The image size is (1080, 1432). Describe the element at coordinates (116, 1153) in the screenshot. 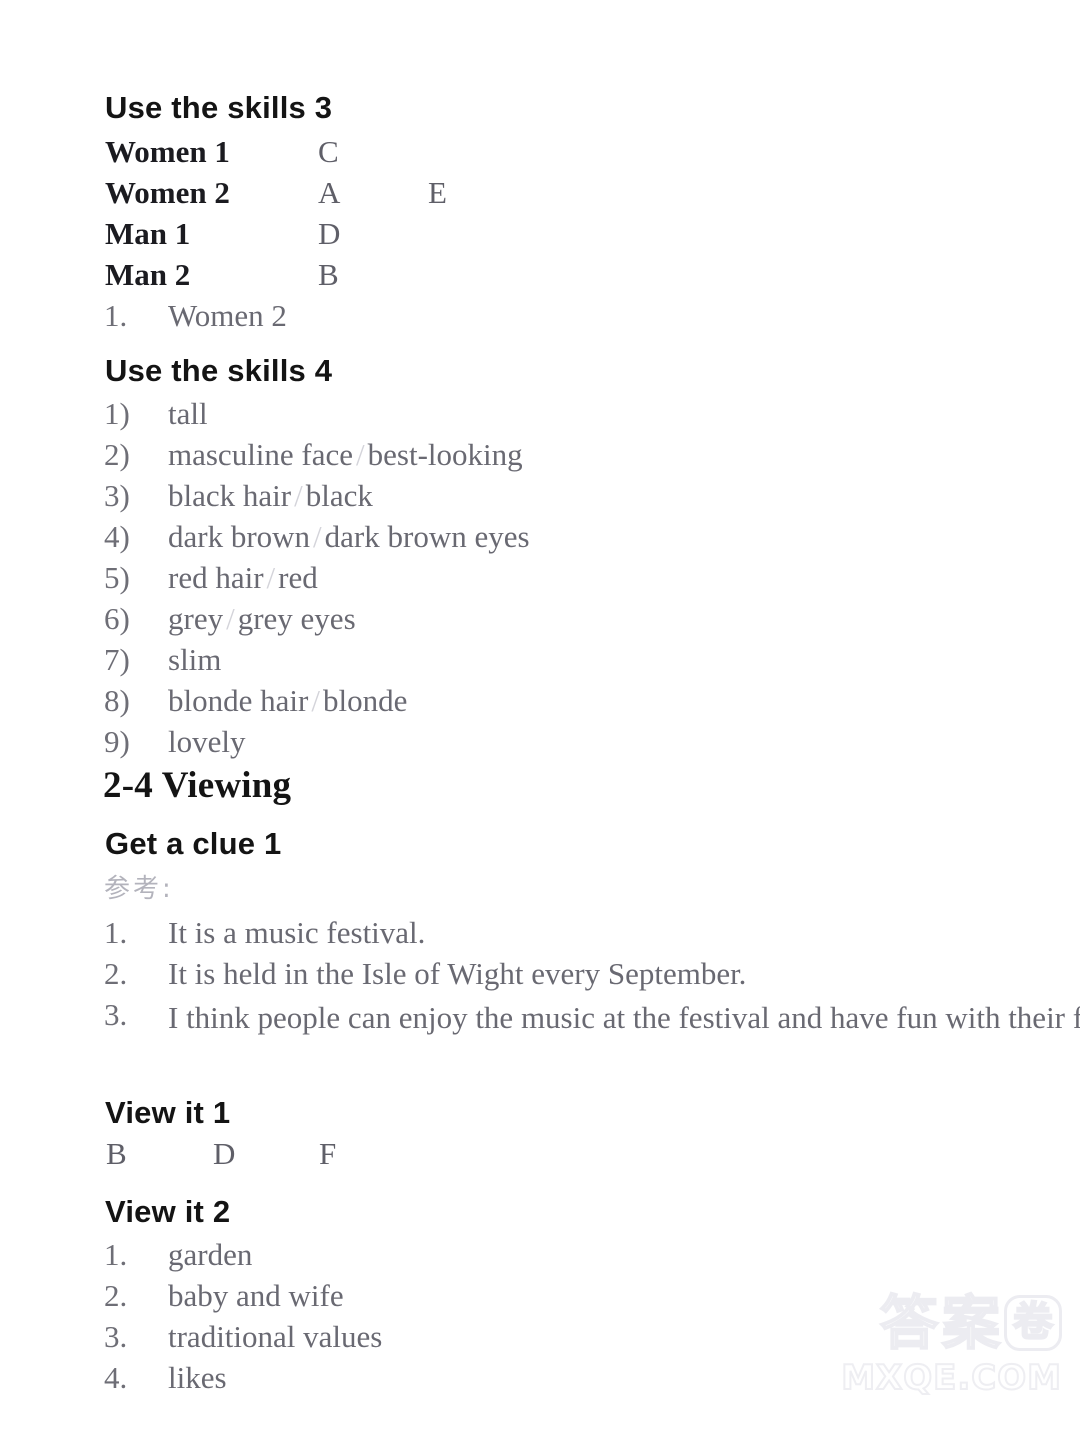

I see `view-it-1-answer-1: B` at that location.